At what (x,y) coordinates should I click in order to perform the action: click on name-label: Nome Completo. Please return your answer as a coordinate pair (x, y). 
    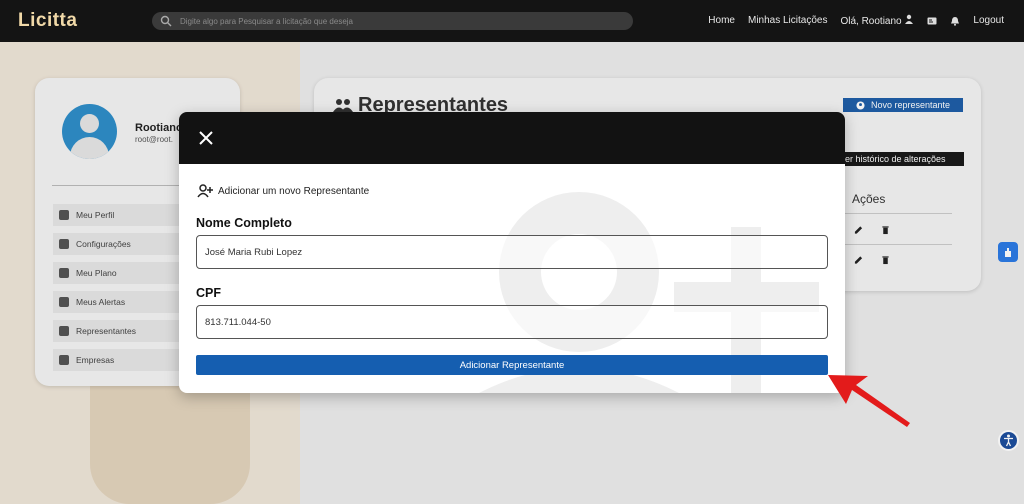
    Looking at the image, I should click on (244, 223).